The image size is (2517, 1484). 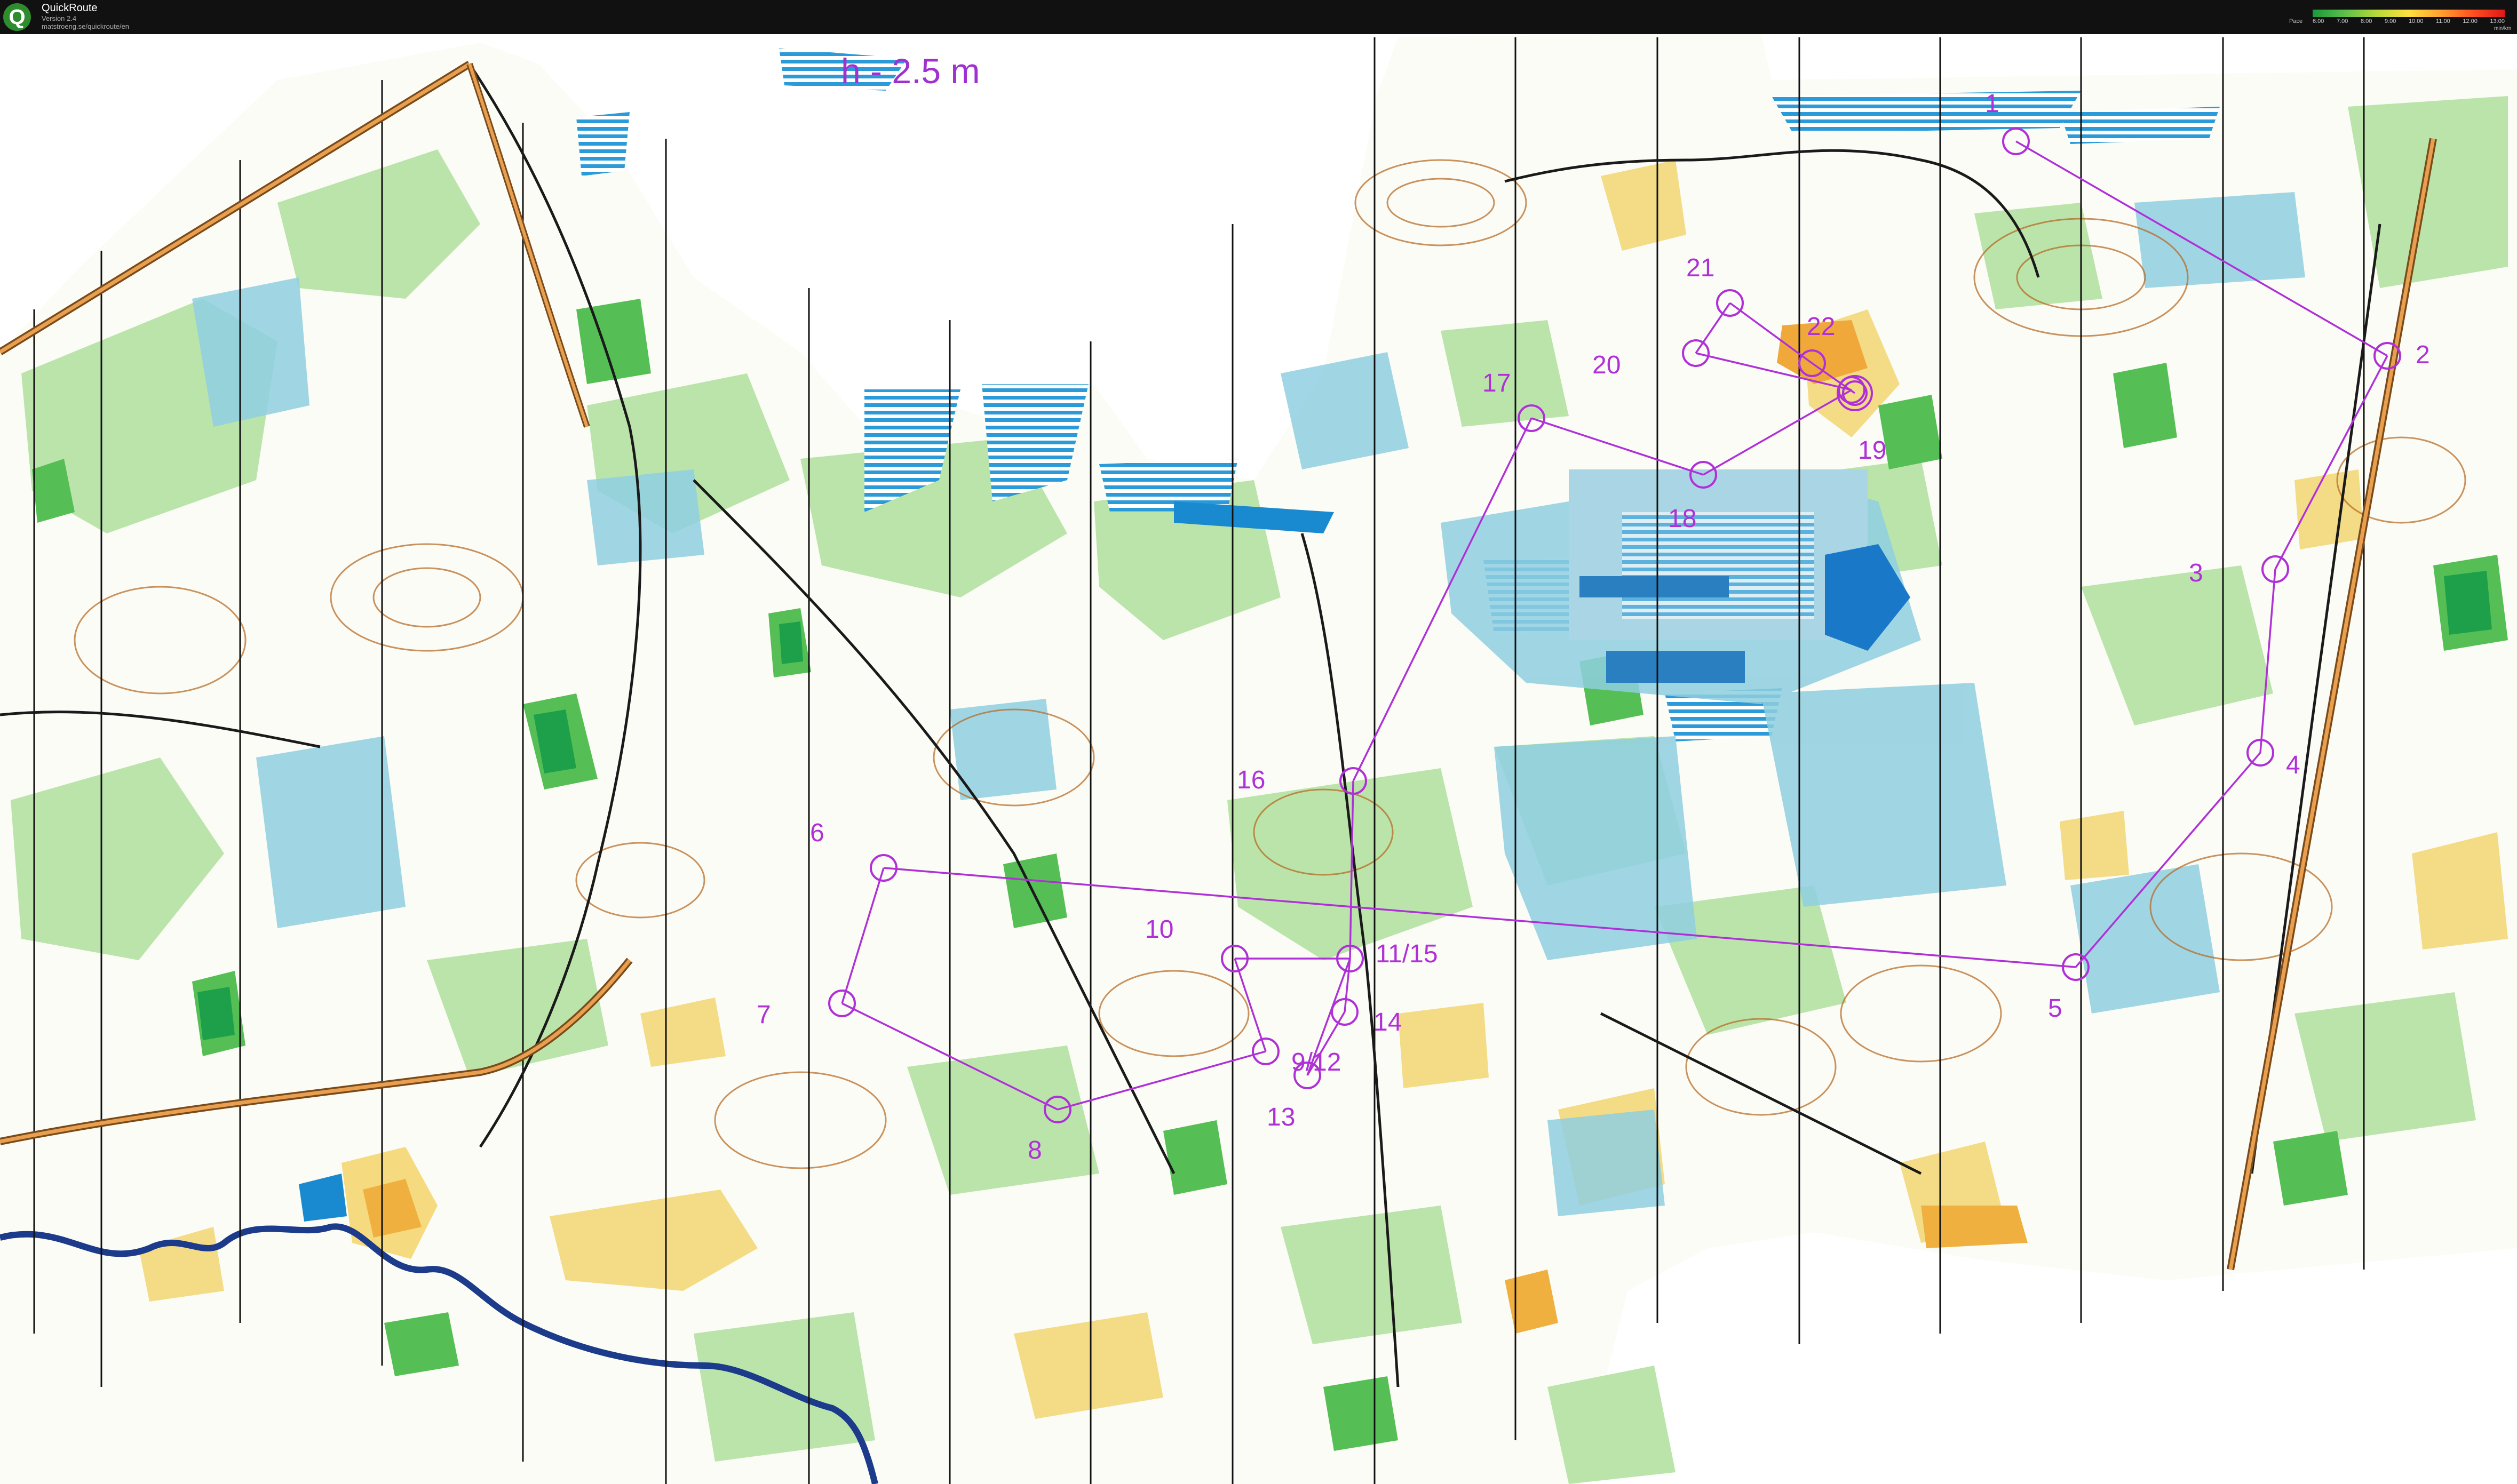 What do you see at coordinates (2497, 21) in the screenshot?
I see `pace-tick: 13:00` at bounding box center [2497, 21].